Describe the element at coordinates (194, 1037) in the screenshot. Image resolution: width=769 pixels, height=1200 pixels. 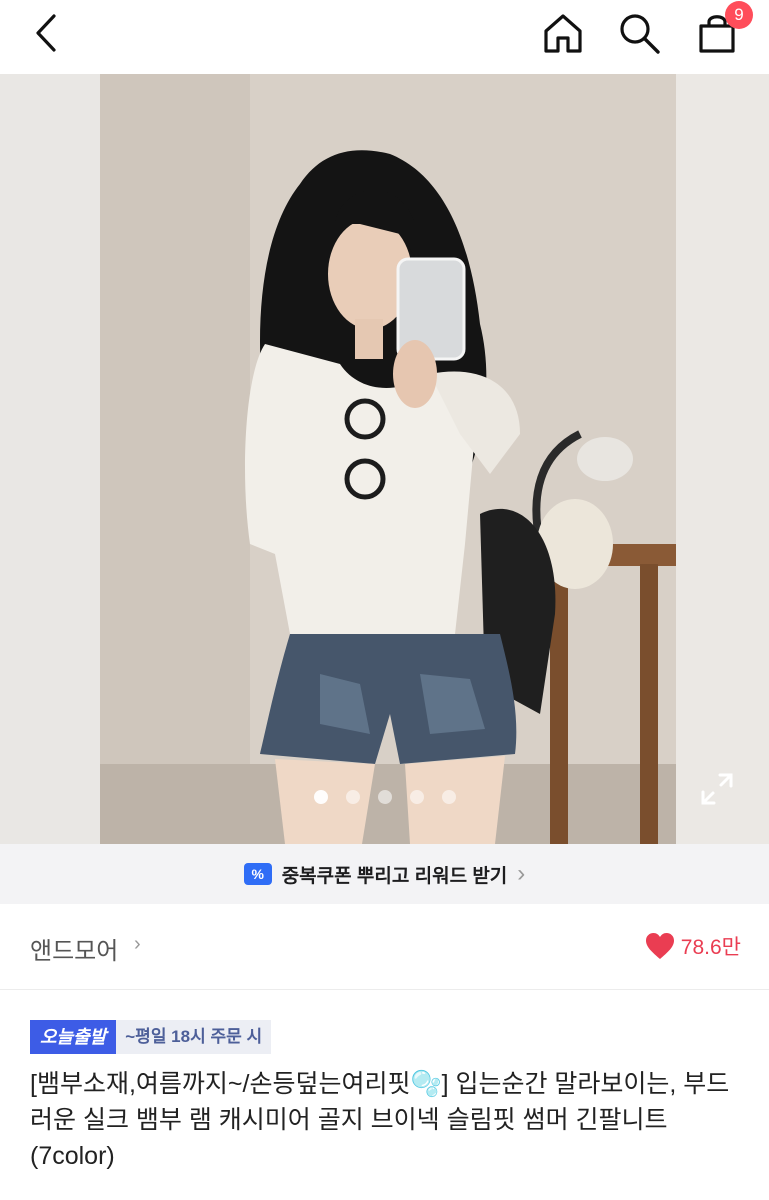
I see `order-cutoff-badge: ~평일 18시 주문 시` at that location.